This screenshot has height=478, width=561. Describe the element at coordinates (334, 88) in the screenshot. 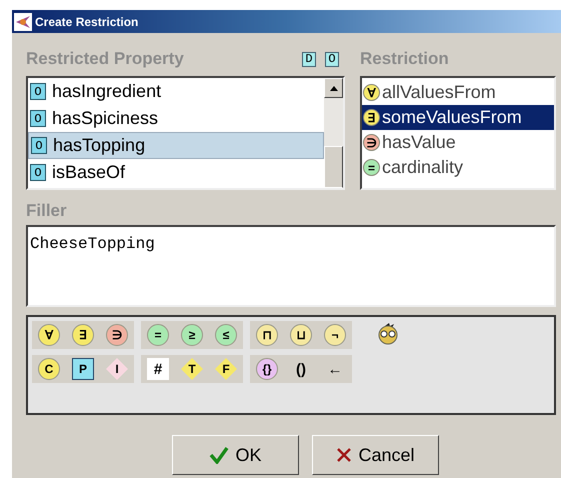

I see `scroll-up-icon` at that location.